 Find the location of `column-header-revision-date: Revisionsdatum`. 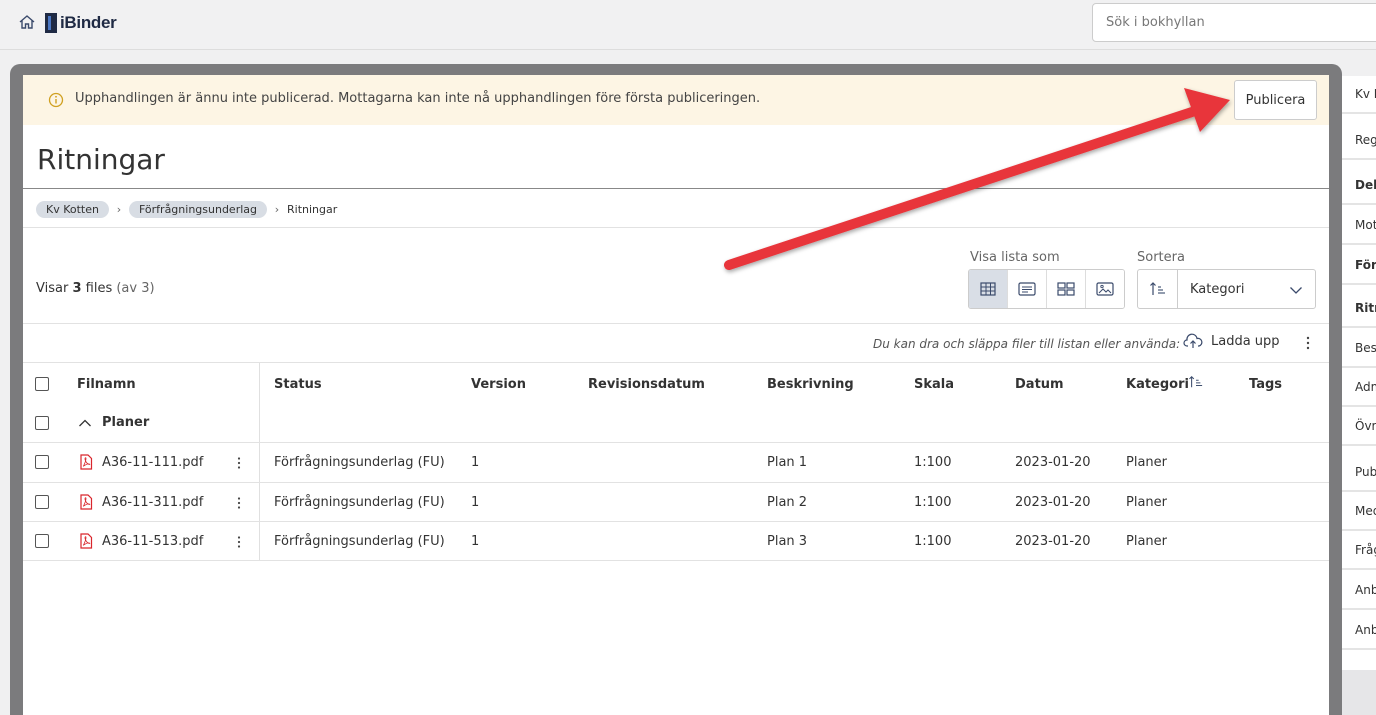

column-header-revision-date: Revisionsdatum is located at coordinates (646, 384).